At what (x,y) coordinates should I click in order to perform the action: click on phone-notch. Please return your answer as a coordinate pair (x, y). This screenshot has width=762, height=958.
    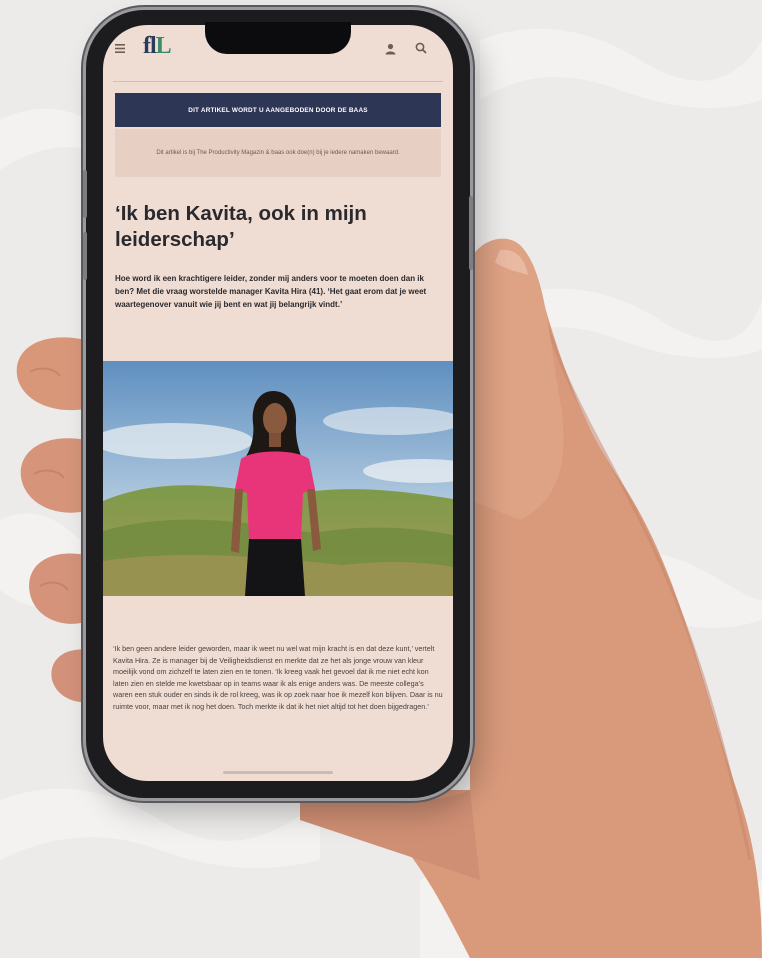
    Looking at the image, I should click on (278, 38).